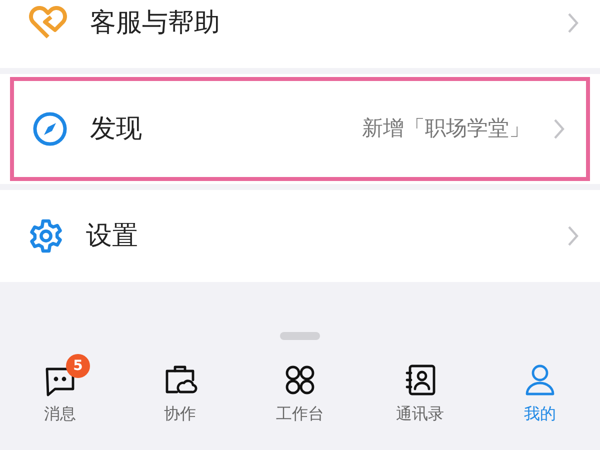  Describe the element at coordinates (180, 404) in the screenshot. I see `tab: 协作` at that location.